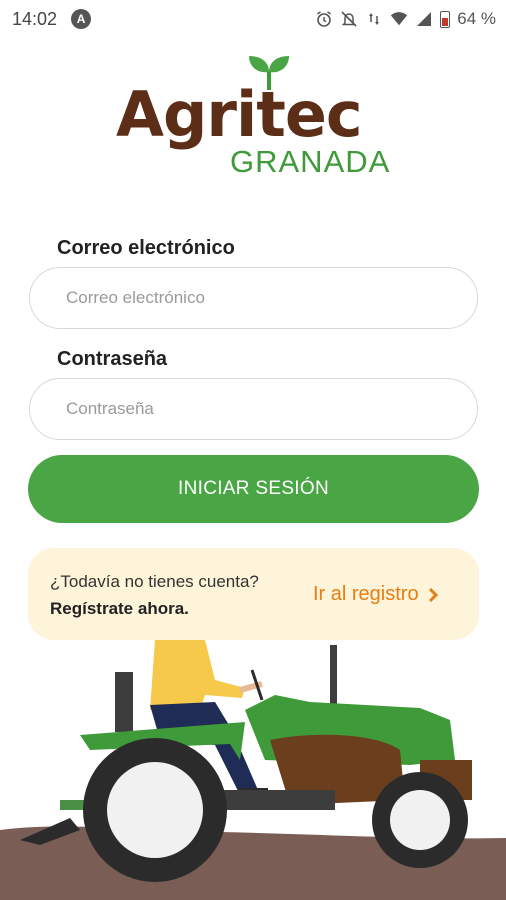 This screenshot has height=900, width=506. Describe the element at coordinates (310, 161) in the screenshot. I see `logo-subtitle: GRANADA` at that location.